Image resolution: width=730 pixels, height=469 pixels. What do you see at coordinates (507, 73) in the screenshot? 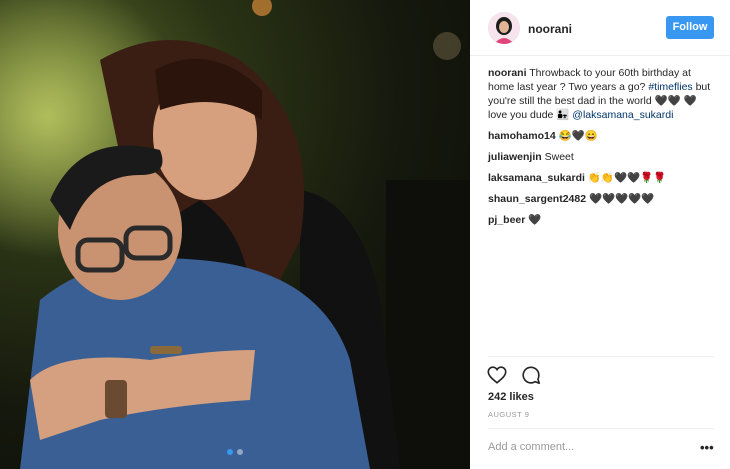
I see `caption-username: noorani` at bounding box center [507, 73].